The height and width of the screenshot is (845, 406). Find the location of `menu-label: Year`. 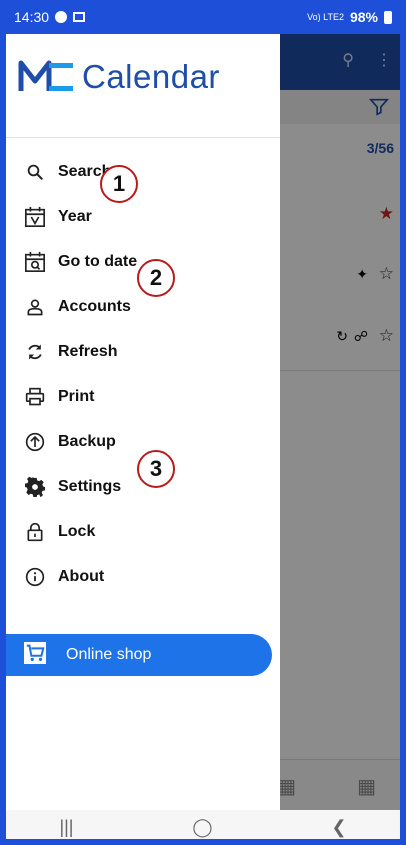

menu-label: Year is located at coordinates (75, 216).